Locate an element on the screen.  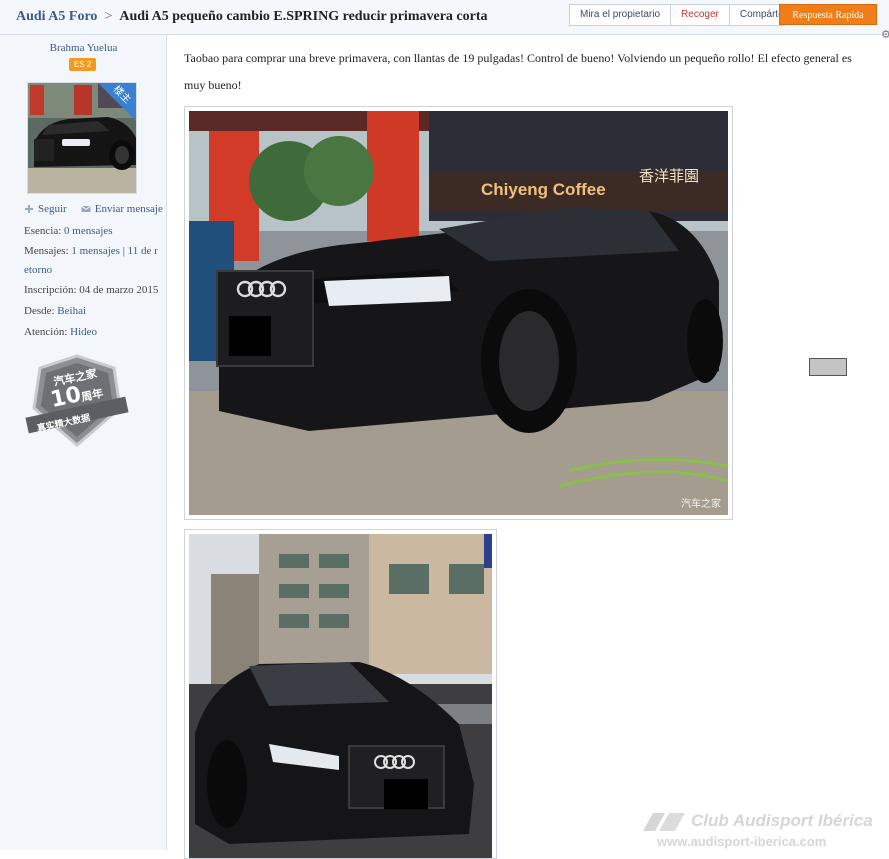
follow-link: Seguir is located at coordinates (45, 209).